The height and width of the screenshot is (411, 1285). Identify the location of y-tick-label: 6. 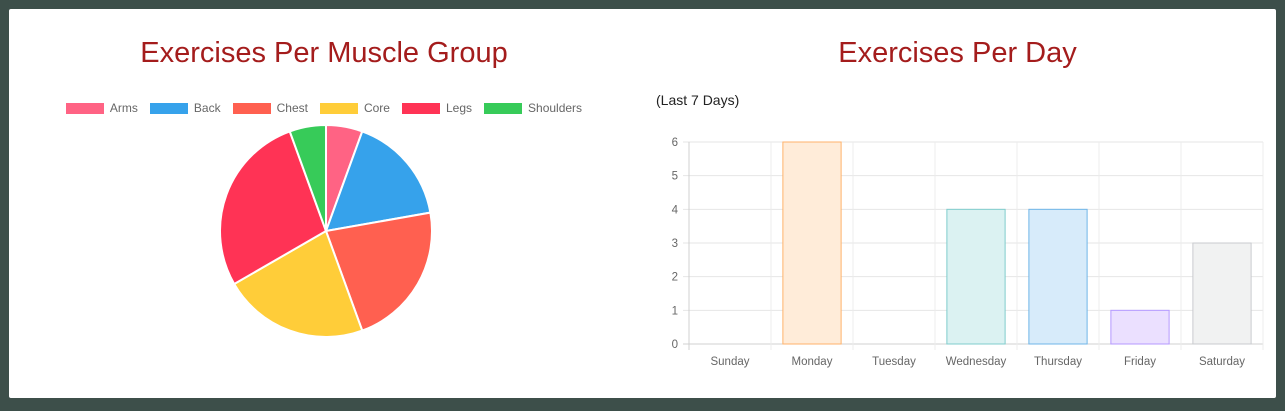
(675, 143).